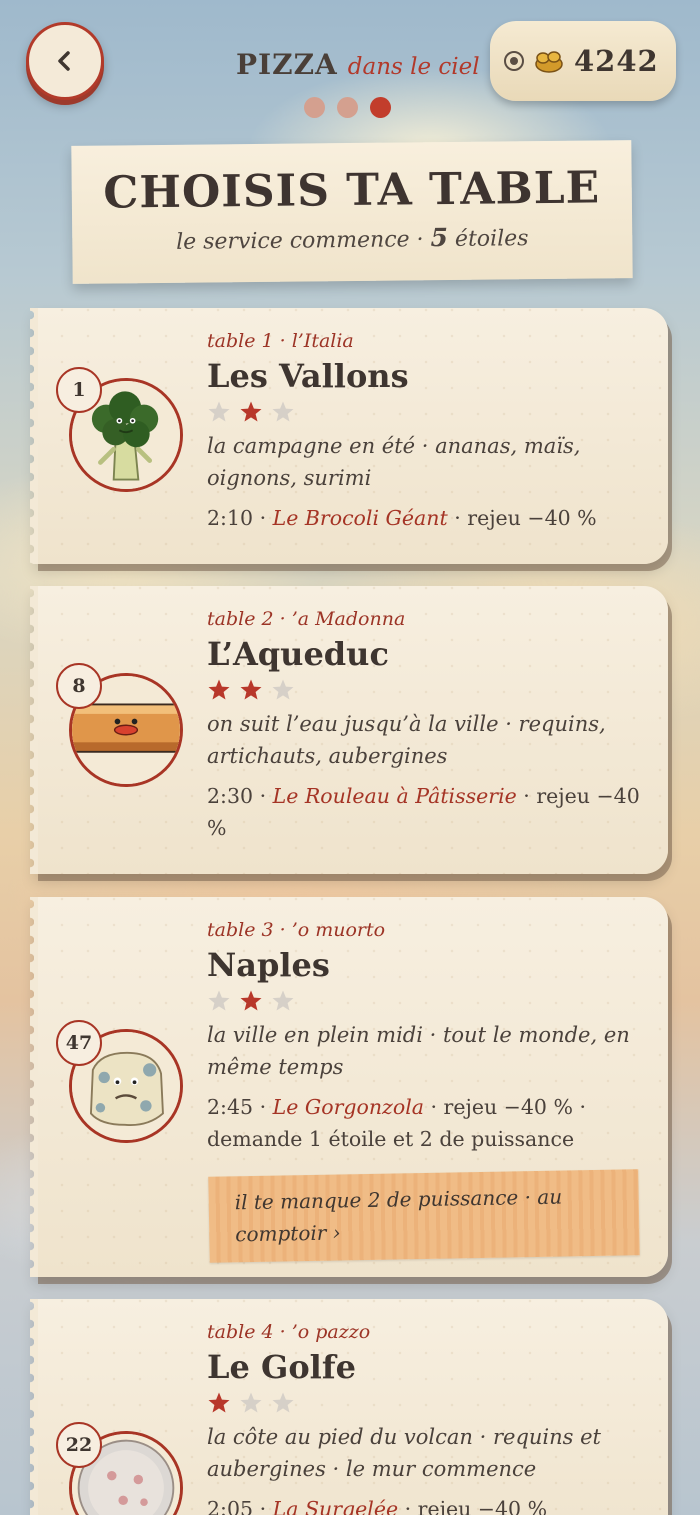 This screenshot has height=1515, width=700. I want to click on coin-purse-icon, so click(549, 62).